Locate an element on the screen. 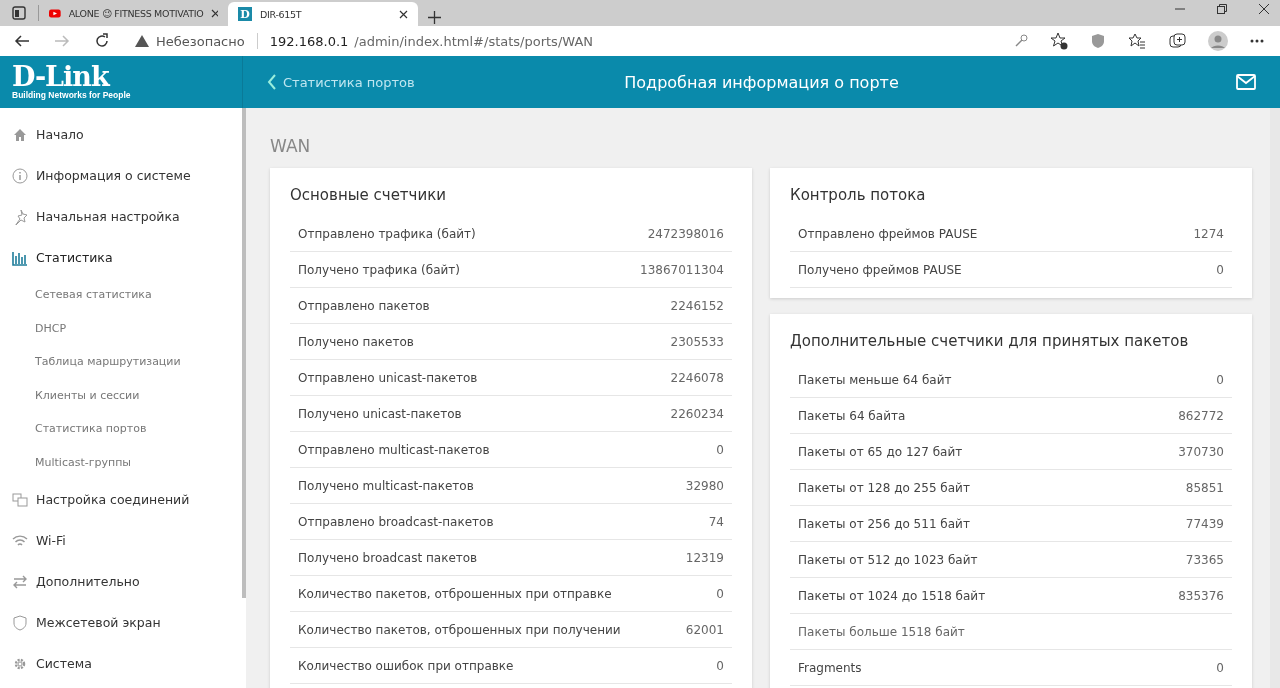 Image resolution: width=1280 pixels, height=688 pixels. counter-label: Пакеты от 128 до 255 байт is located at coordinates (884, 487).